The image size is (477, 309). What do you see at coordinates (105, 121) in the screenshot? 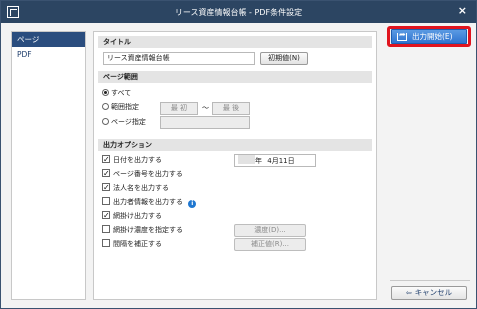
I see `radio-pages` at bounding box center [105, 121].